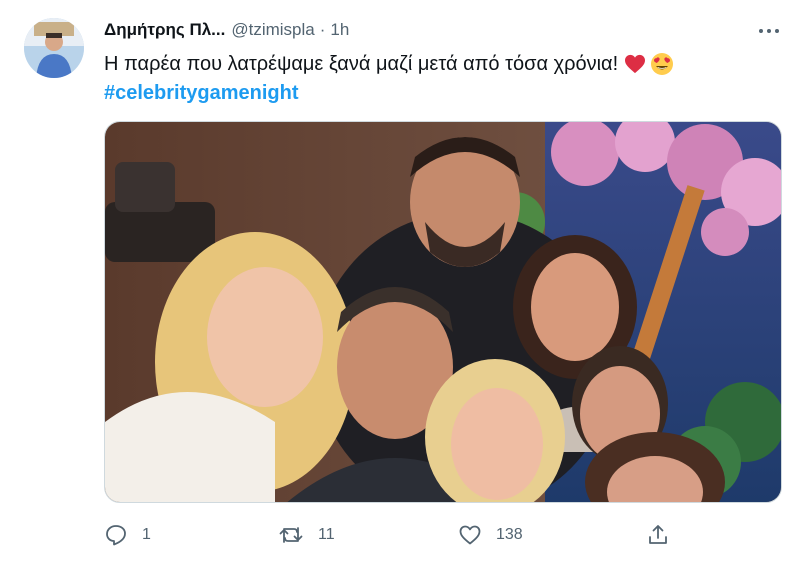 This screenshot has width=800, height=569. What do you see at coordinates (662, 64) in the screenshot?
I see `heart-eyes-emoji-icon` at bounding box center [662, 64].